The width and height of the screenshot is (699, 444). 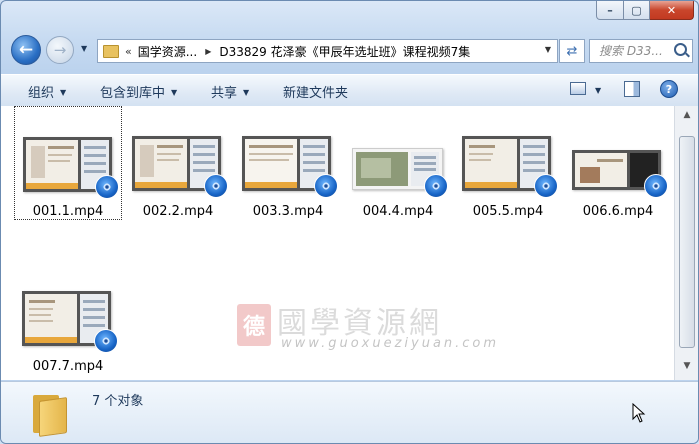 What do you see at coordinates (618, 211) in the screenshot?
I see `file-name: 006.6.mp4` at bounding box center [618, 211].